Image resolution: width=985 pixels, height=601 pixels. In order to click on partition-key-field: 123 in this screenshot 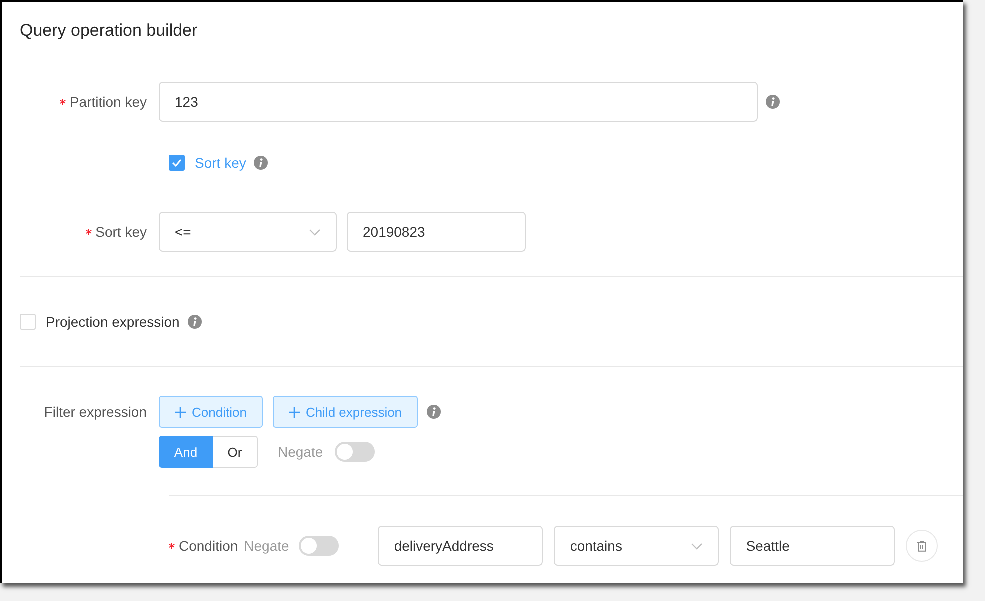, I will do `click(458, 102)`.